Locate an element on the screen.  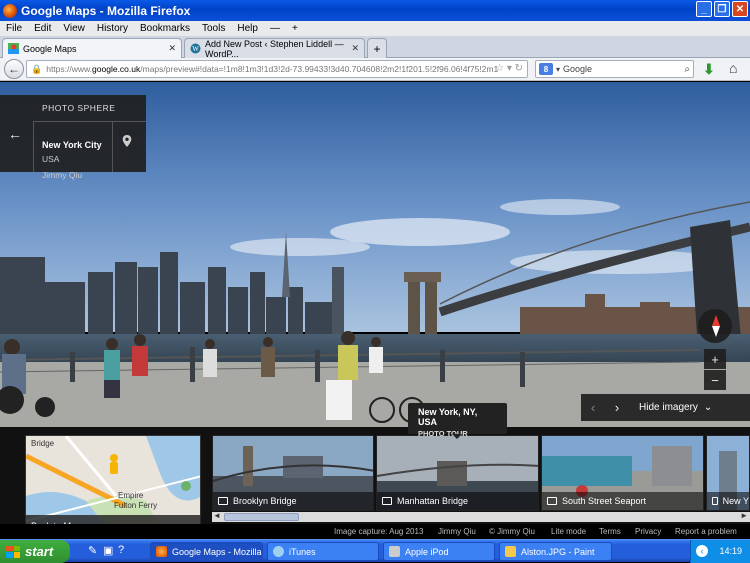
terms-link: Terms is located at coordinates (610, 531).